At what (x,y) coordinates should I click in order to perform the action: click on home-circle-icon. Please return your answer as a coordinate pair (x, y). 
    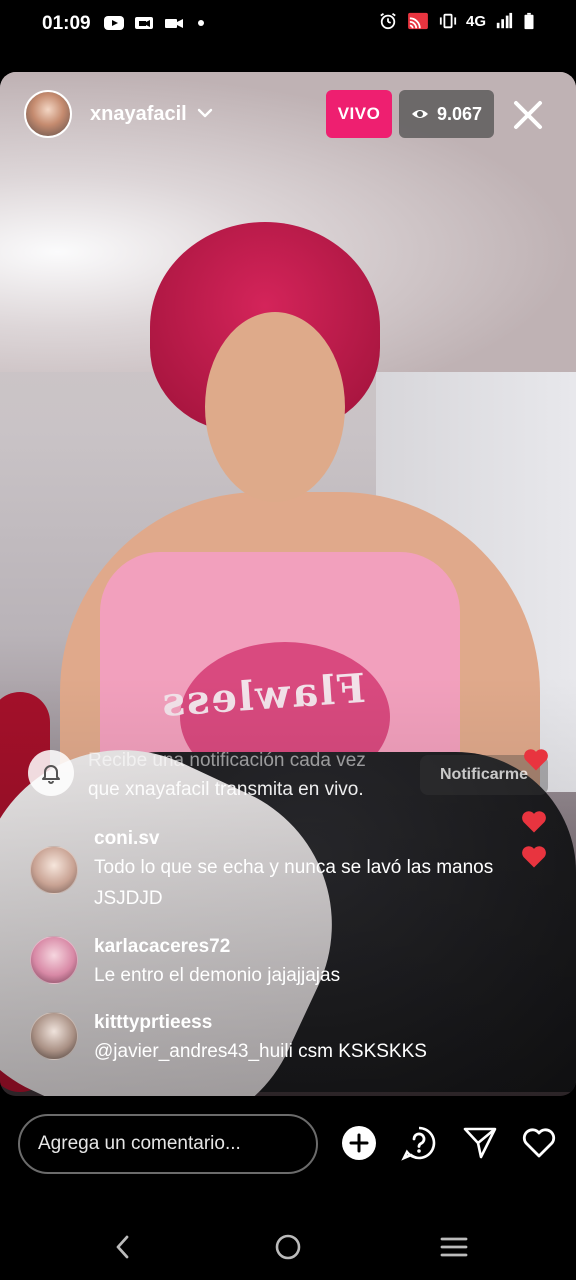
    Looking at the image, I should click on (288, 1247).